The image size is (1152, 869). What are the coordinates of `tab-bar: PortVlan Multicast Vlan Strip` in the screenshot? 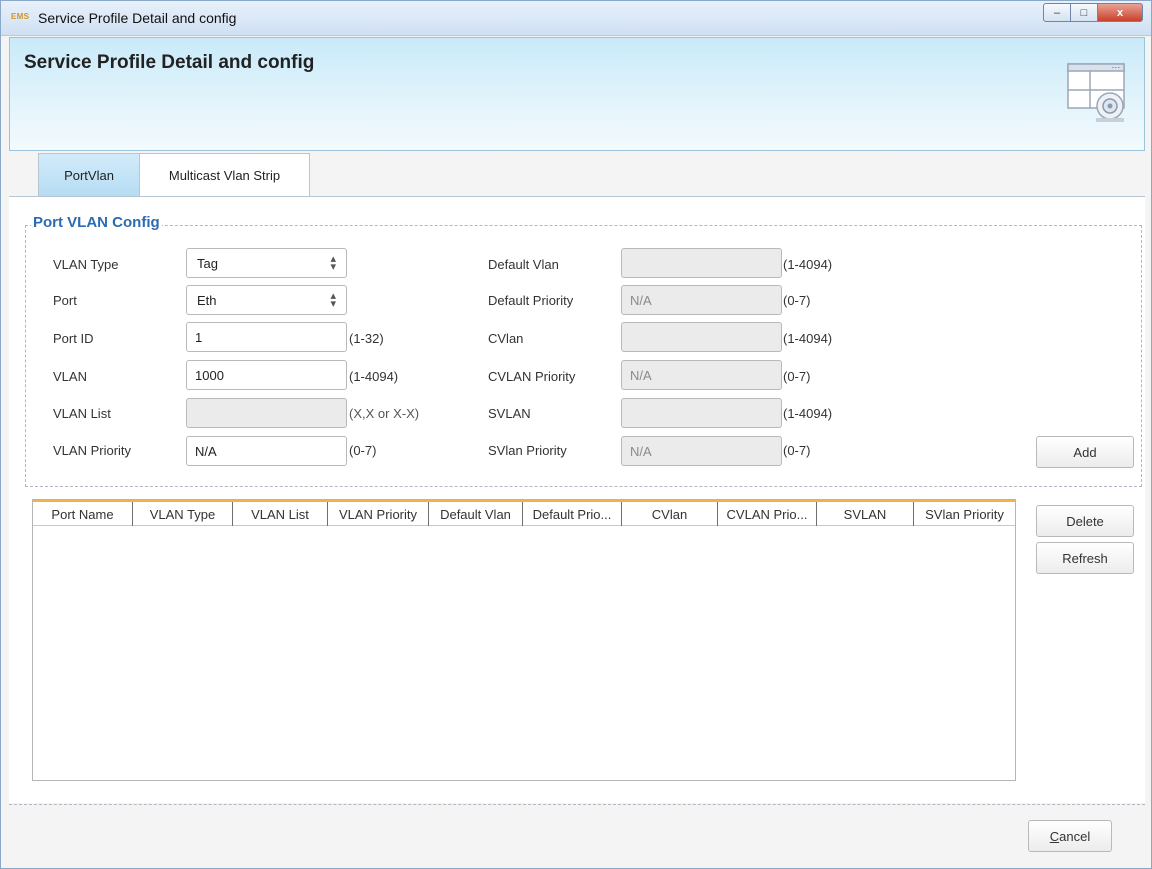 It's located at (174, 175).